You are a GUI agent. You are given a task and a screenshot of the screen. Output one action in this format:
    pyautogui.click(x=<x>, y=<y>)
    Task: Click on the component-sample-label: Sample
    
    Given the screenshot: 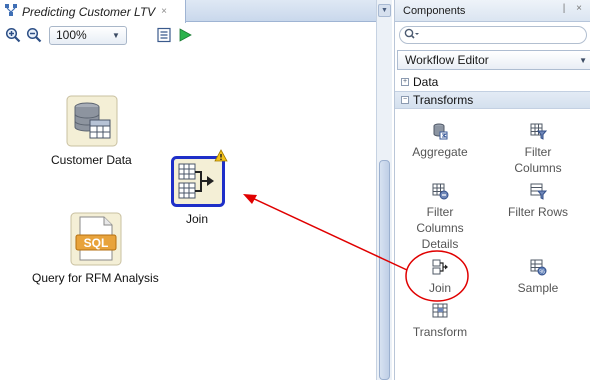 What is the action you would take?
    pyautogui.click(x=538, y=288)
    